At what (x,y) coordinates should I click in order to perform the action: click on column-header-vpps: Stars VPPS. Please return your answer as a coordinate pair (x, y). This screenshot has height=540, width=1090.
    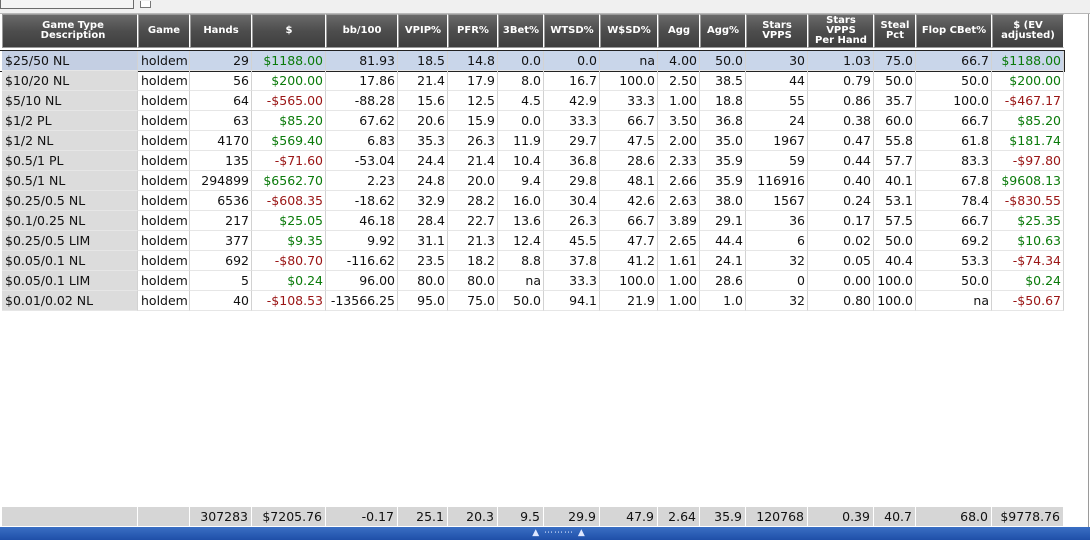
    Looking at the image, I should click on (777, 31).